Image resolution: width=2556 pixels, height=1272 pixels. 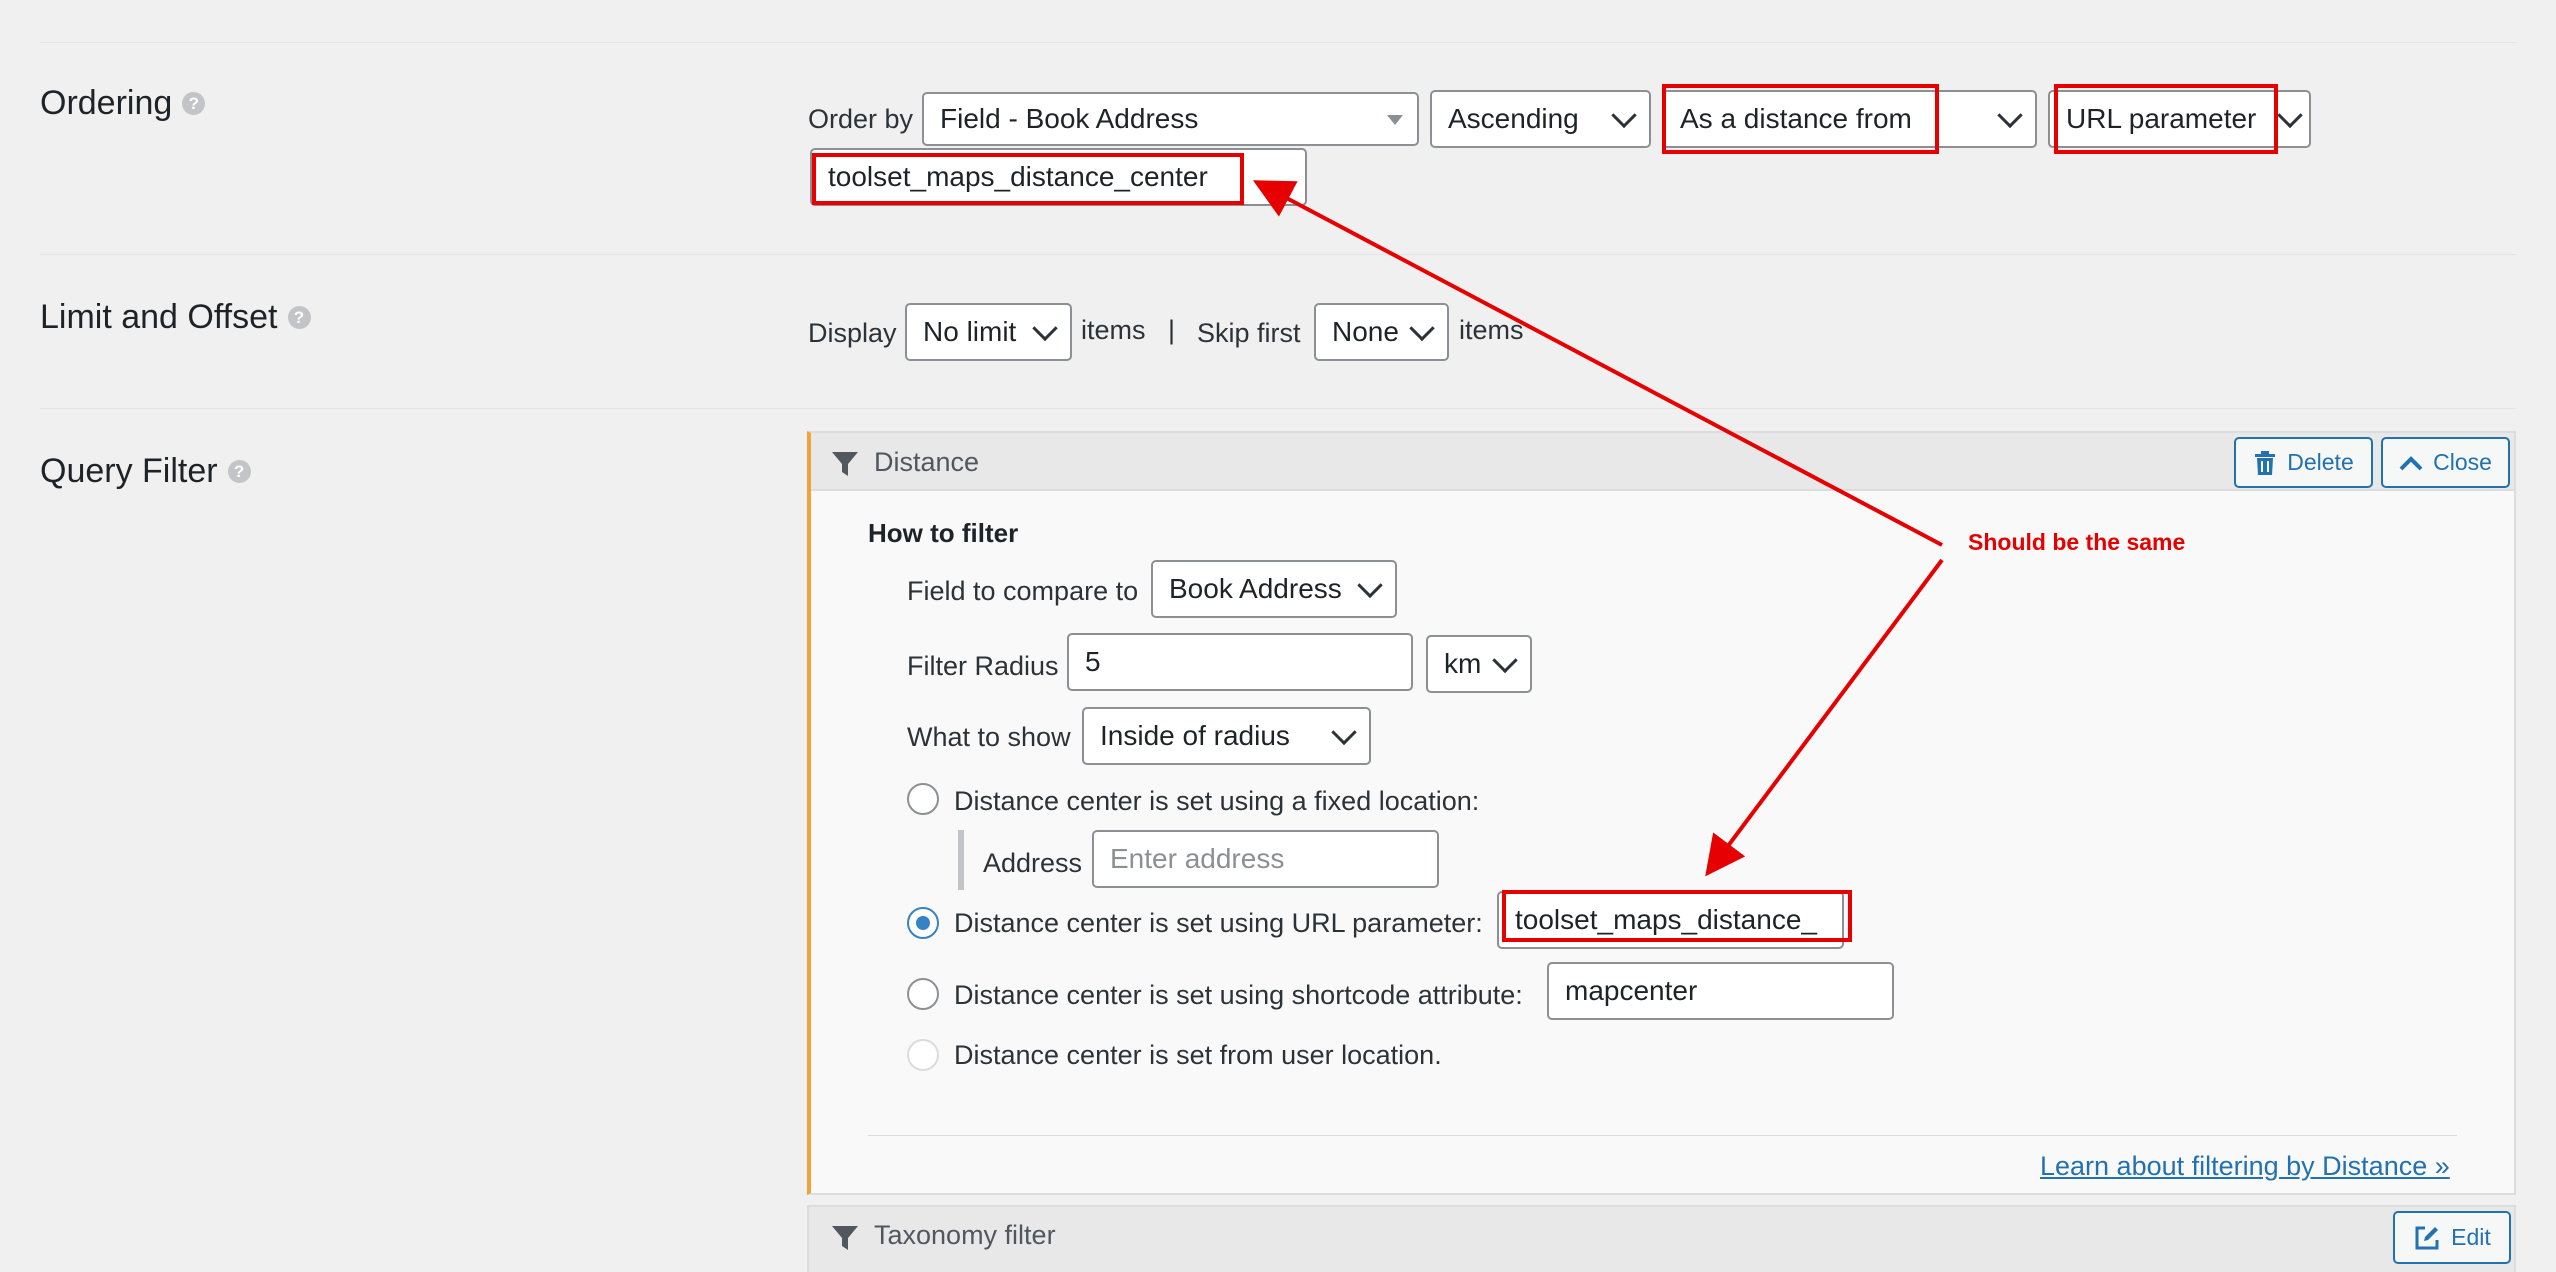 What do you see at coordinates (2077, 542) in the screenshot?
I see `annotation-text: Should be the same` at bounding box center [2077, 542].